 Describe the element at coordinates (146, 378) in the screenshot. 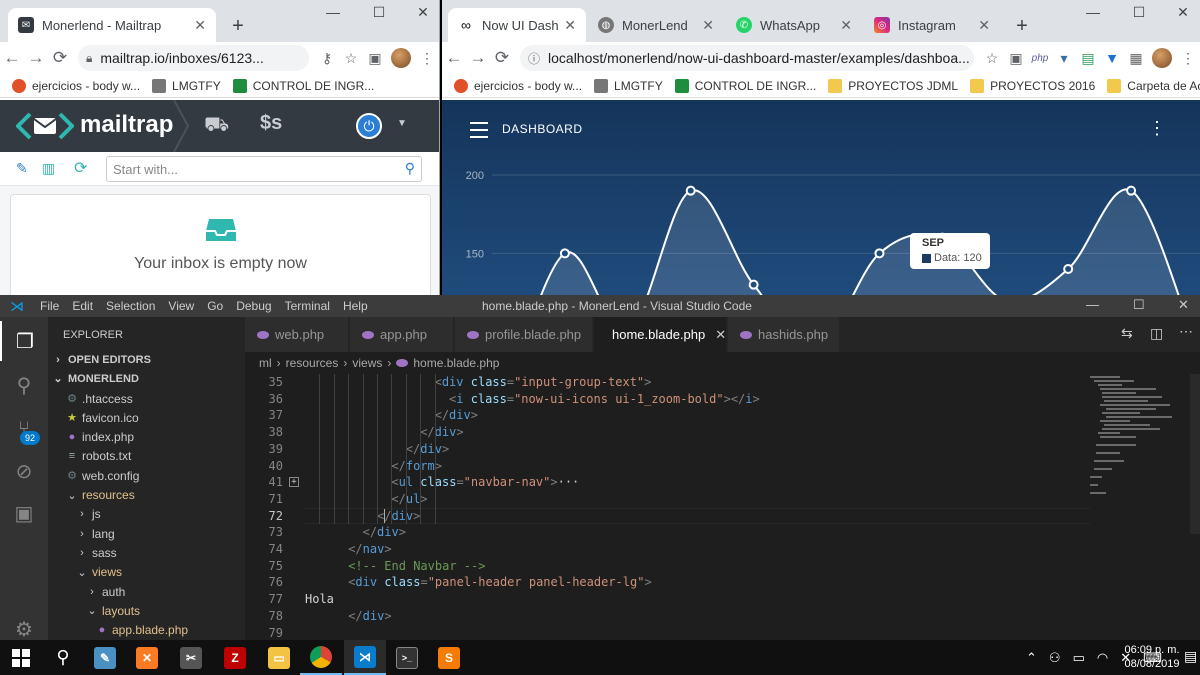

I see `project-section: ⌄ MONERLEND` at that location.